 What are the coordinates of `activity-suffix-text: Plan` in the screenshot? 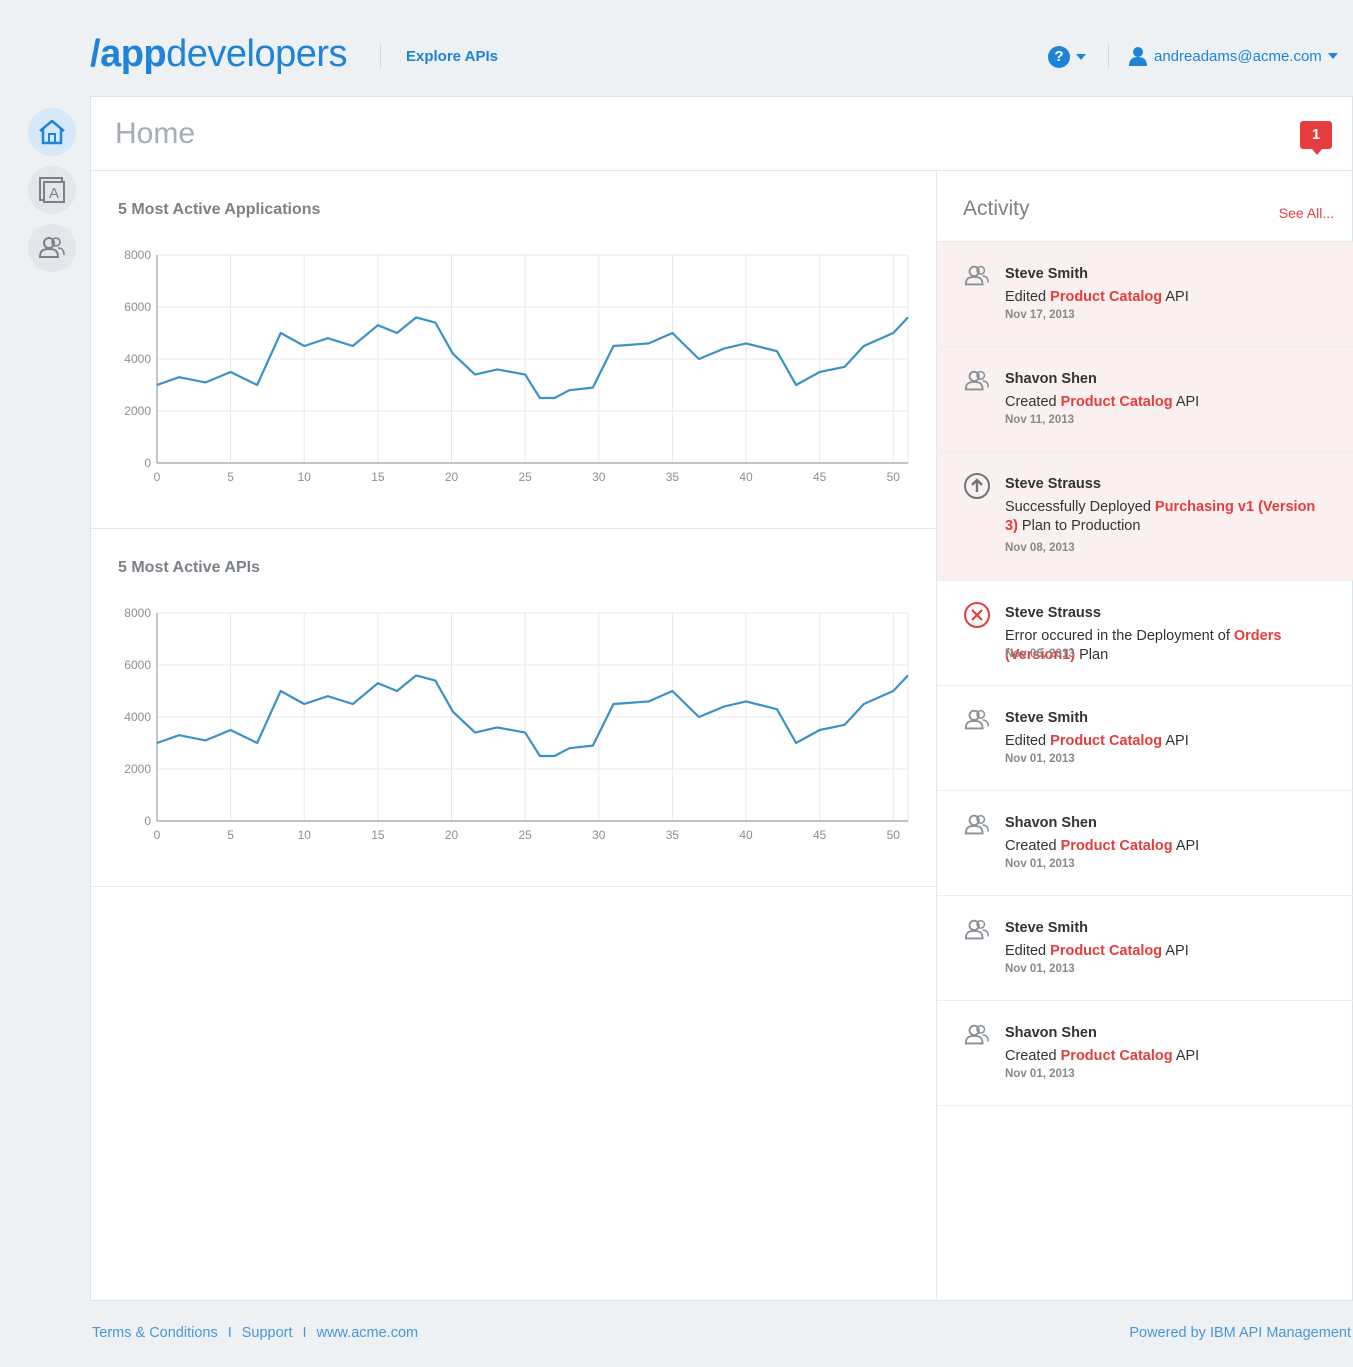 It's located at (1092, 655).